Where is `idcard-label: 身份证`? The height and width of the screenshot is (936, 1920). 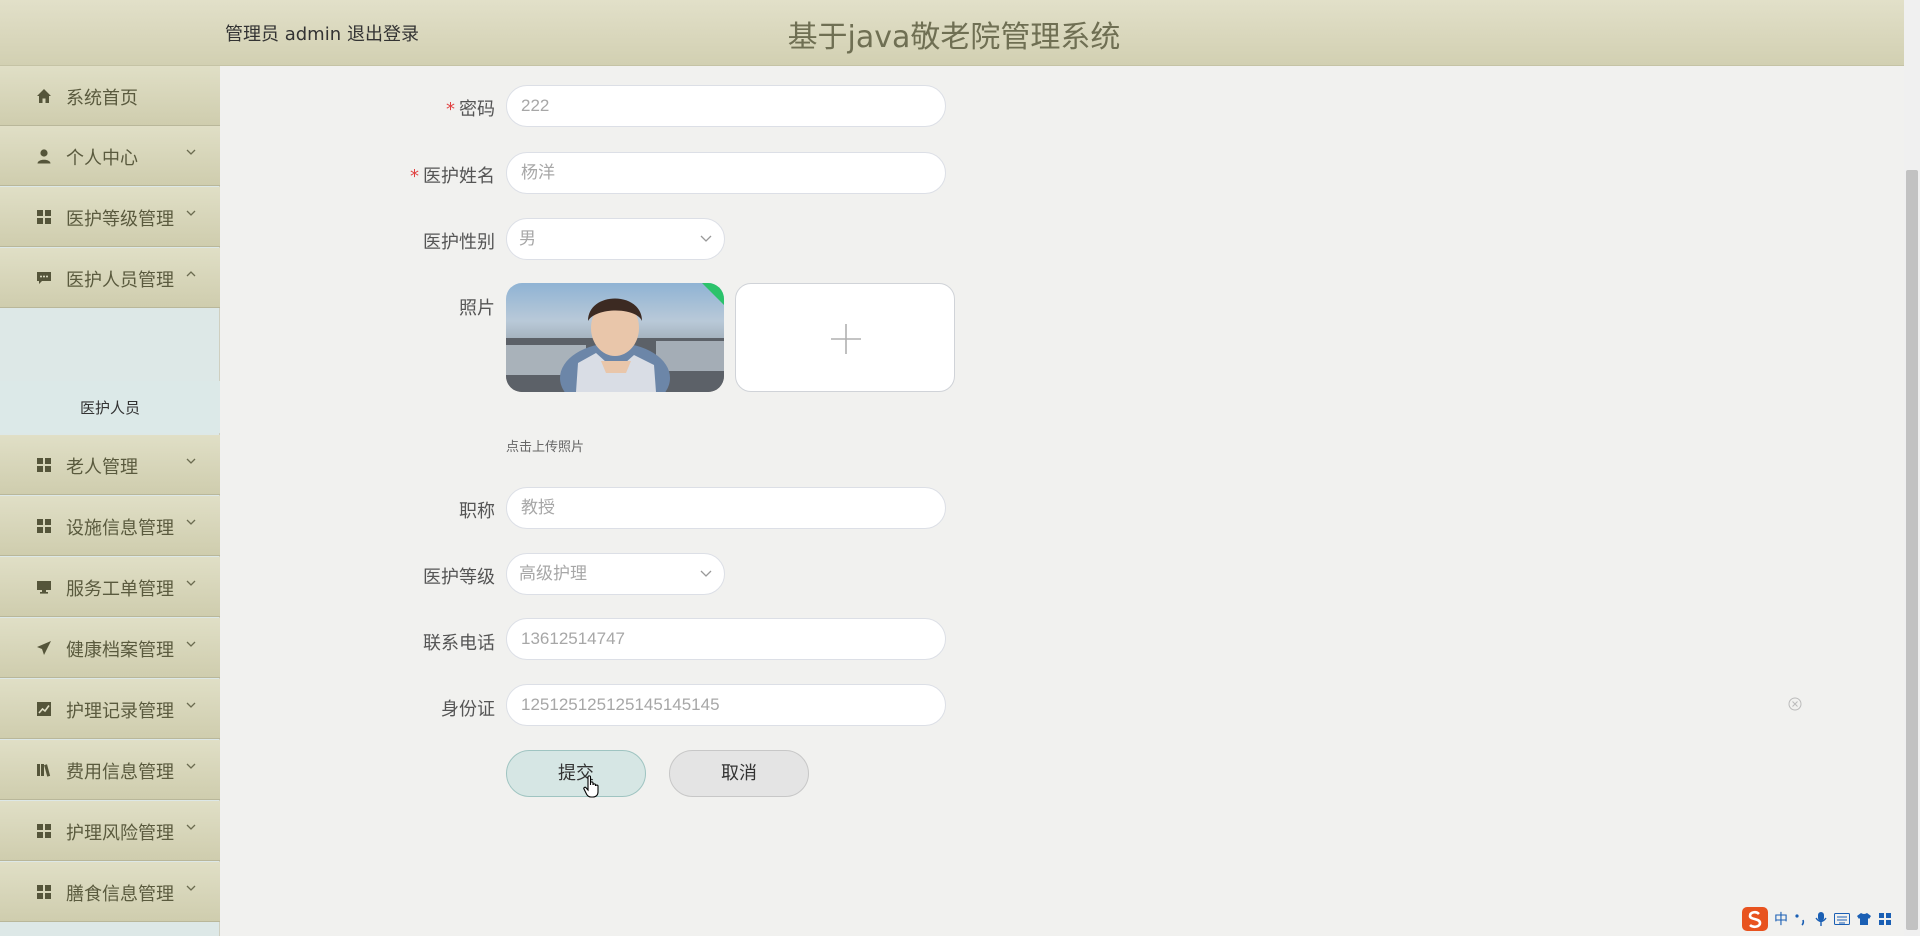
idcard-label: 身份证 is located at coordinates (468, 709).